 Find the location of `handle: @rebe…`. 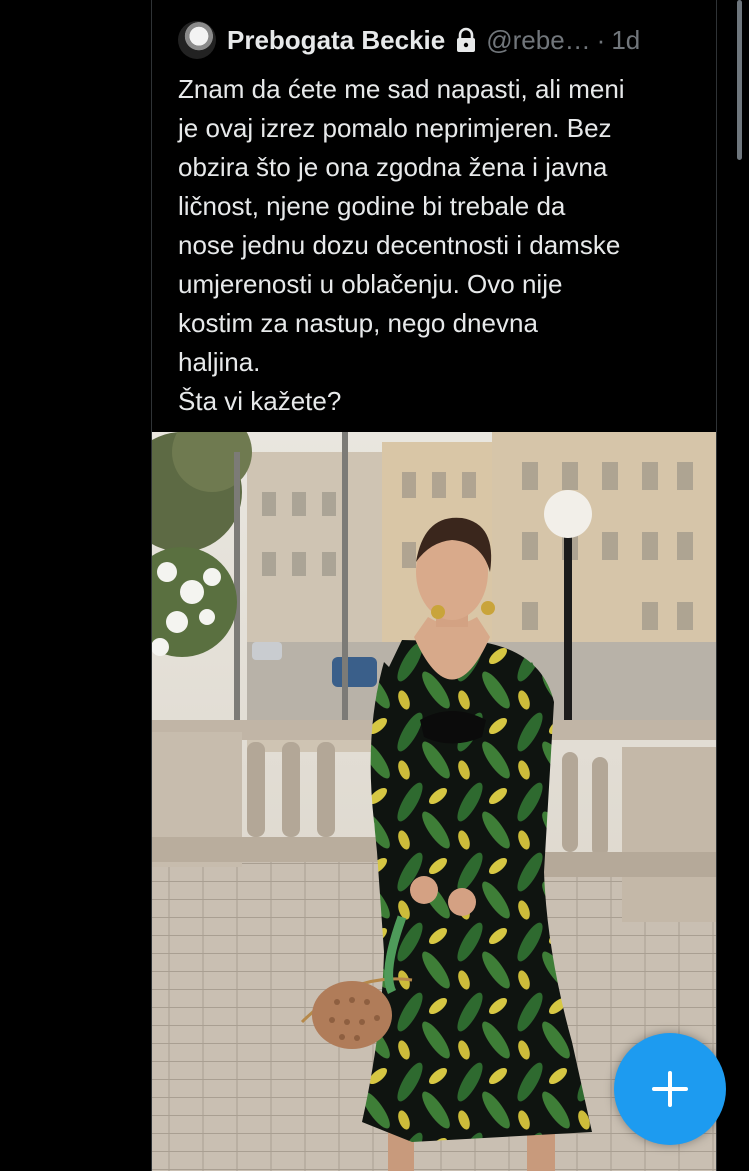

handle: @rebe… is located at coordinates (538, 40).